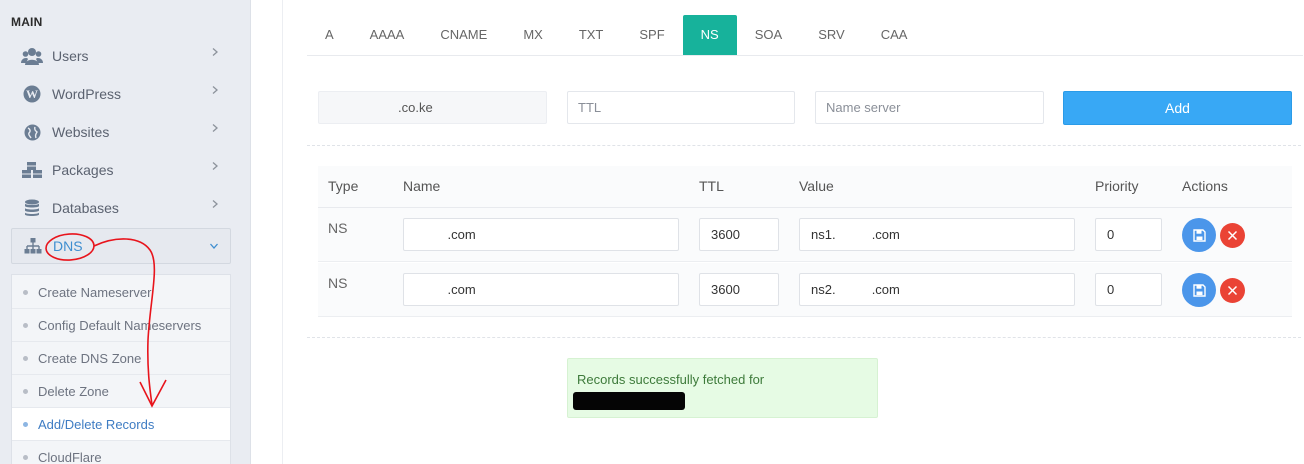  Describe the element at coordinates (32, 170) in the screenshot. I see `cubes-icon` at that location.